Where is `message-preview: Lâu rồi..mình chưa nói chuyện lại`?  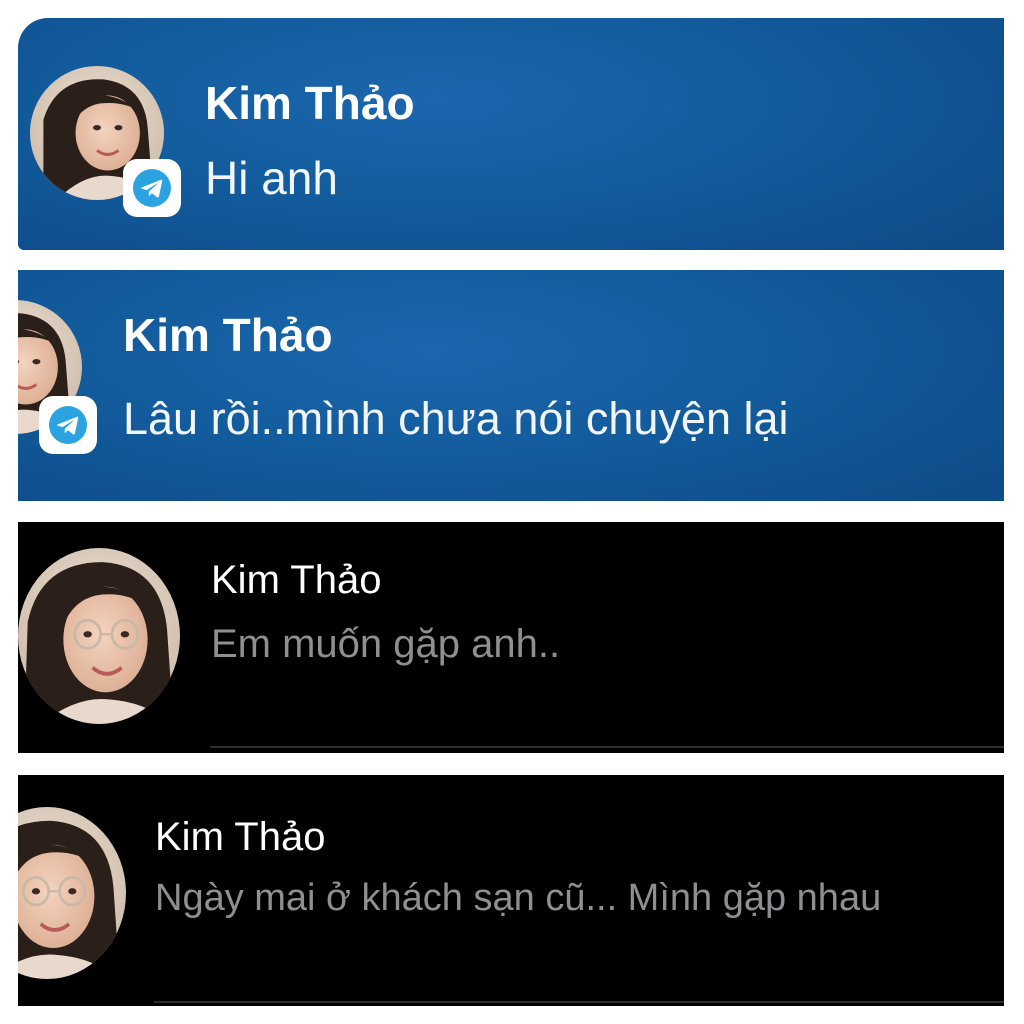
message-preview: Lâu rồi..mình chưa nói chuyện lại is located at coordinates (456, 418).